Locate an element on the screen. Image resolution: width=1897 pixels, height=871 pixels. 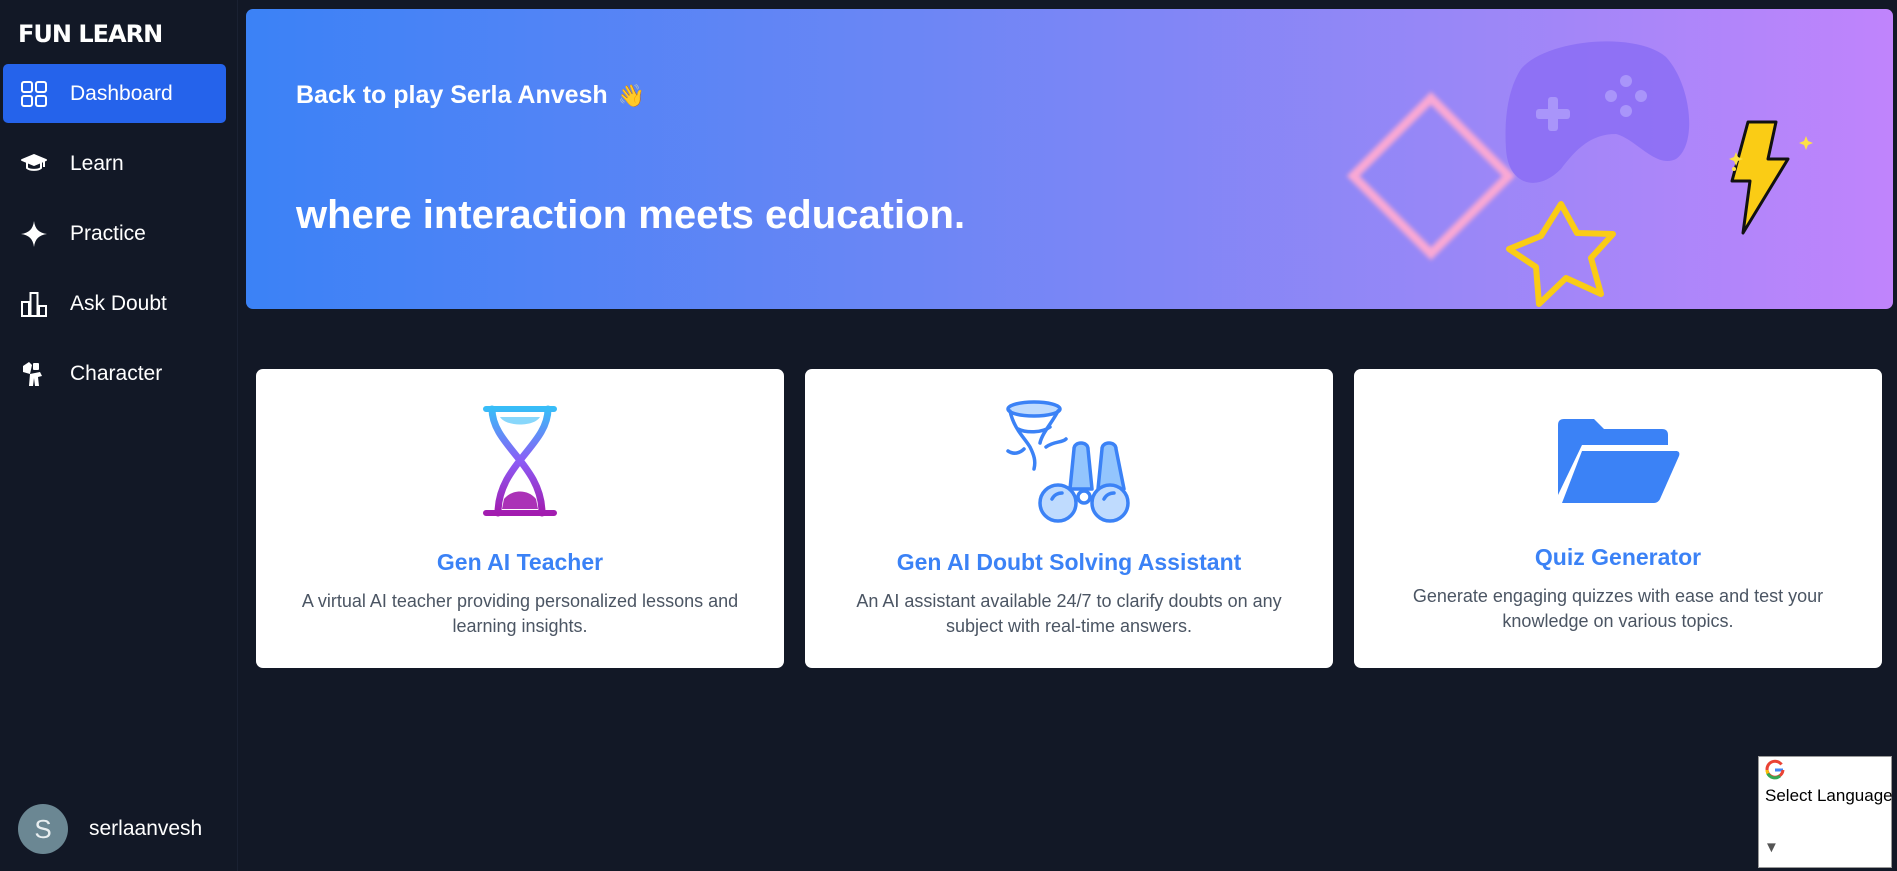
sidebar-item-label: Ask Doubt is located at coordinates (118, 303).